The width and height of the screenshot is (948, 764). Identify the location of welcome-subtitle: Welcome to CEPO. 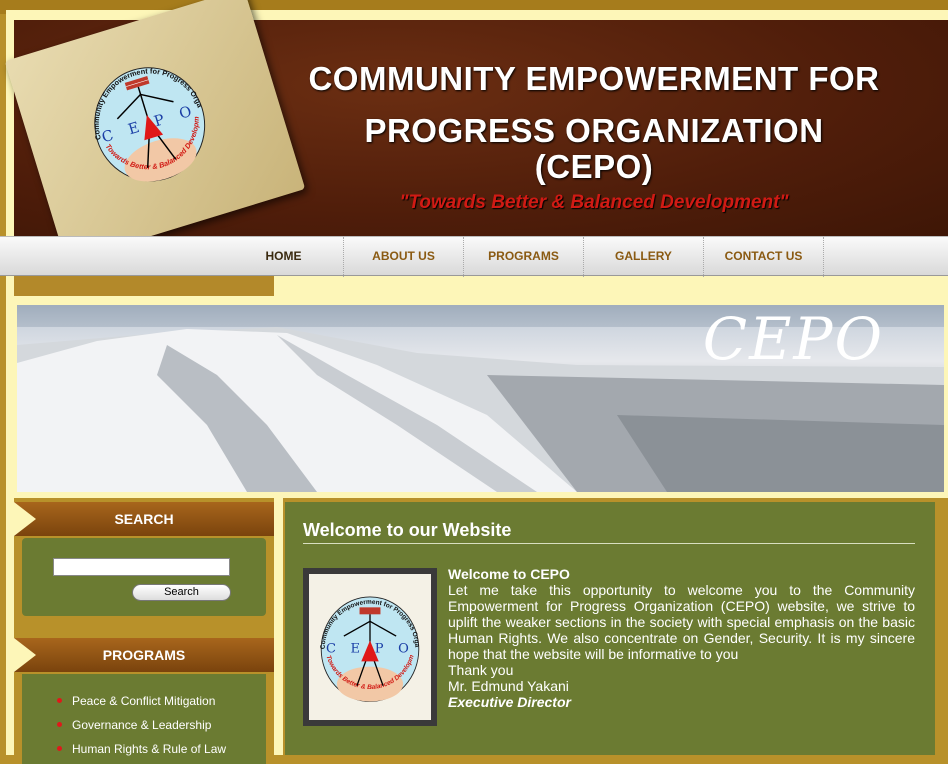
(509, 574).